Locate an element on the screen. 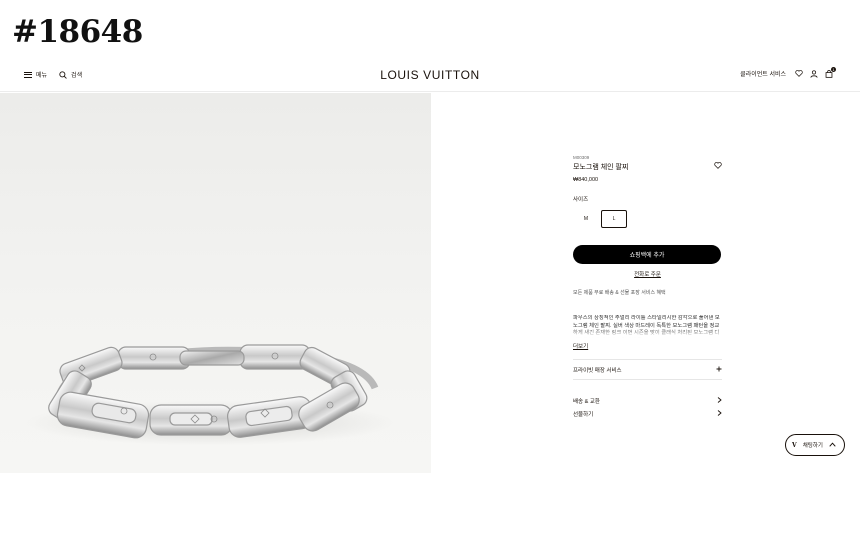  search-icon is located at coordinates (63, 74).